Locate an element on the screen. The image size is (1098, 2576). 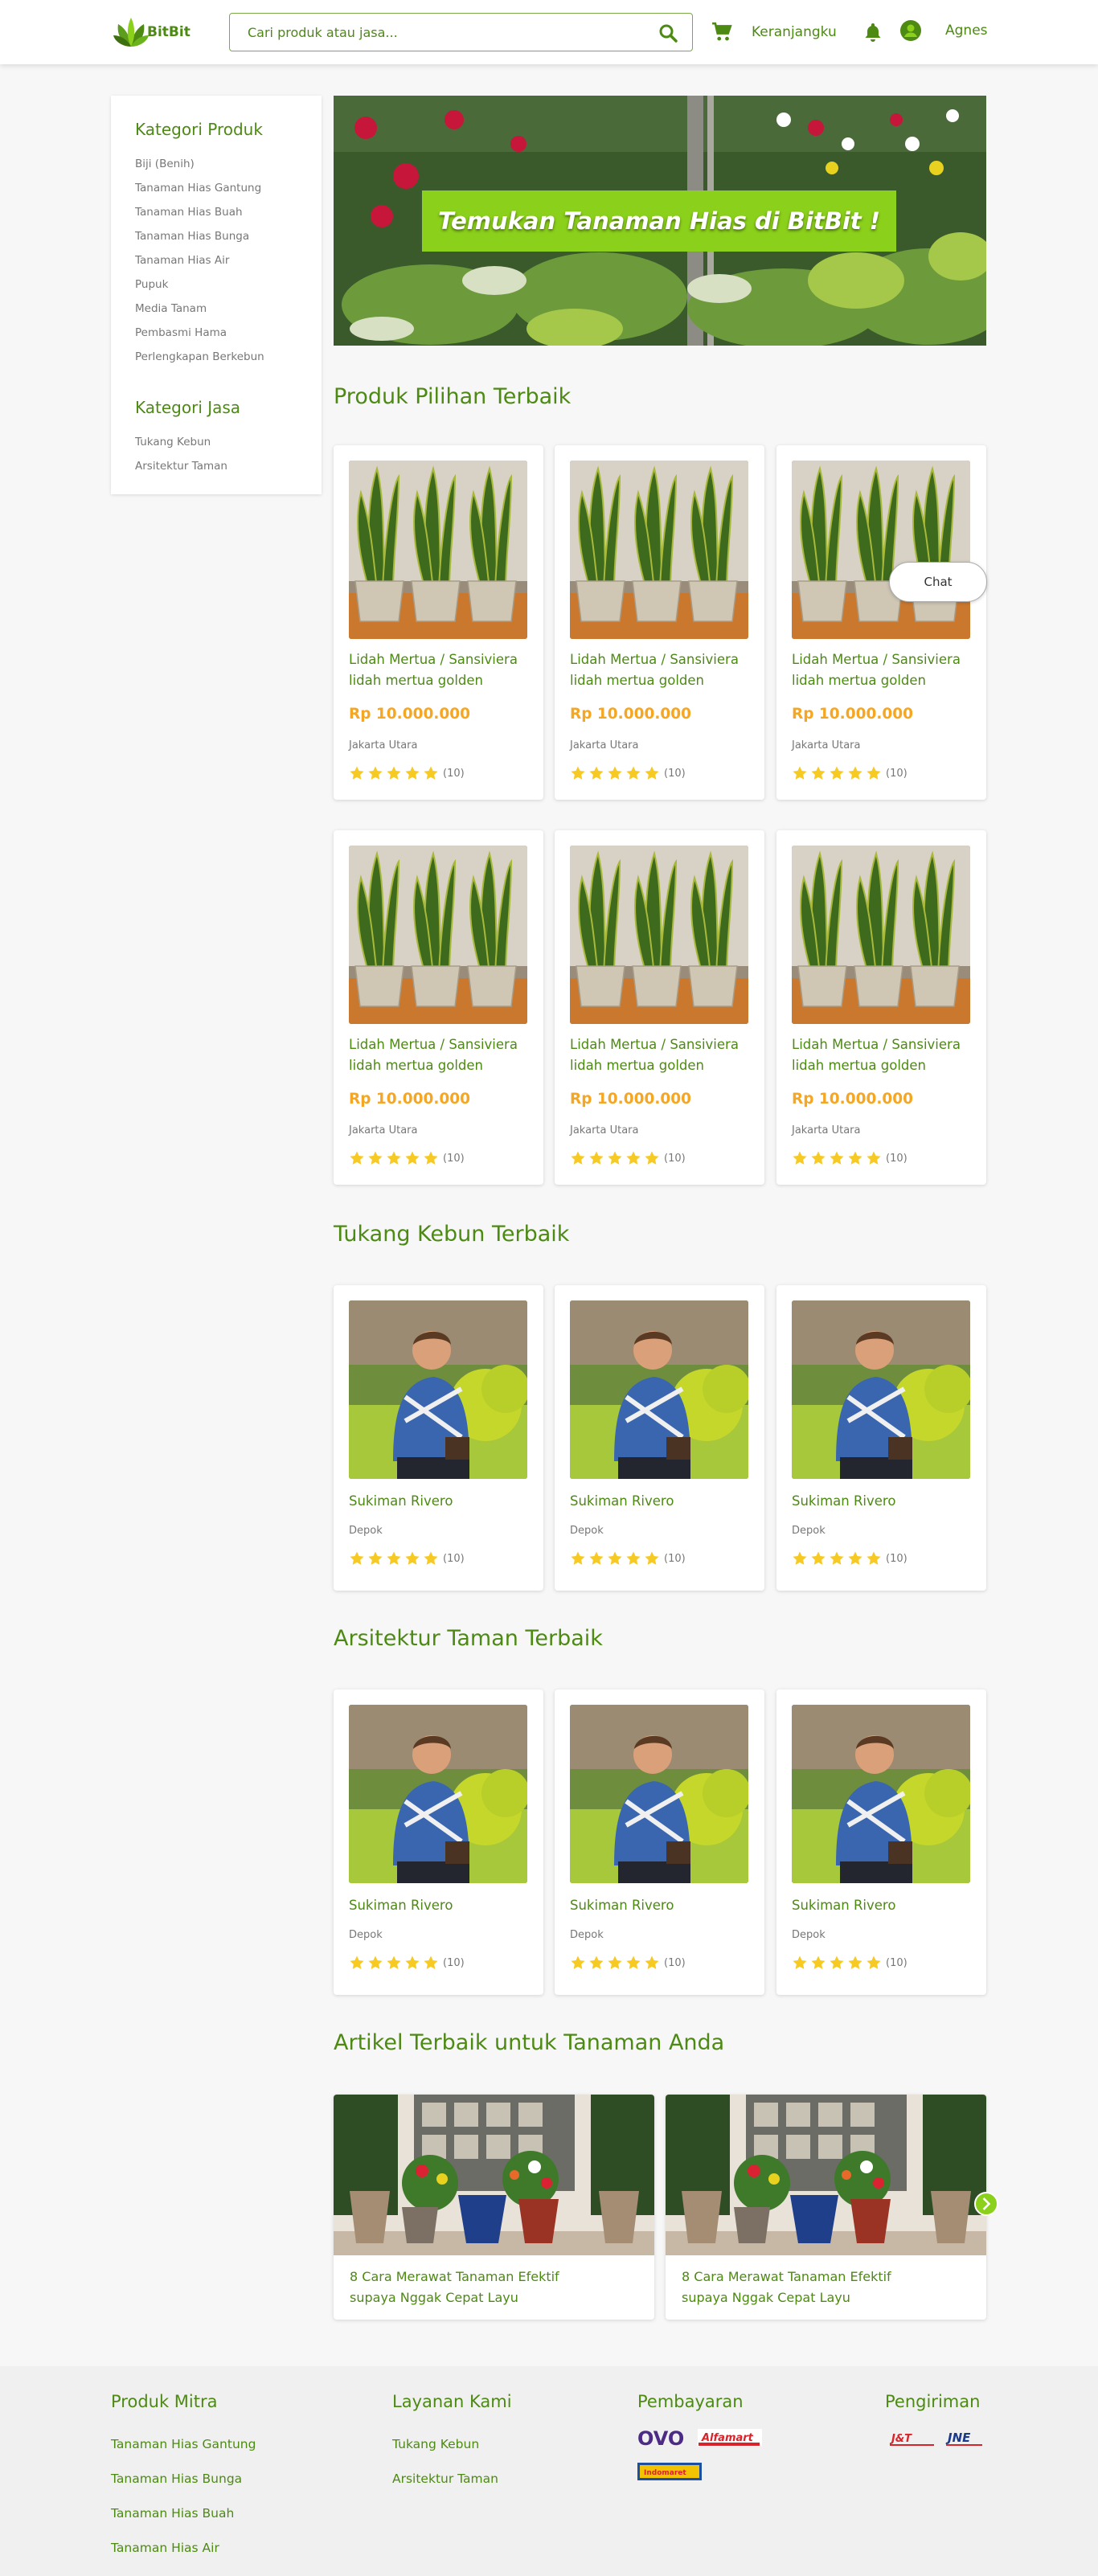
hero-banner: Temukan Tanaman Hias di BitBit ! is located at coordinates (660, 221).